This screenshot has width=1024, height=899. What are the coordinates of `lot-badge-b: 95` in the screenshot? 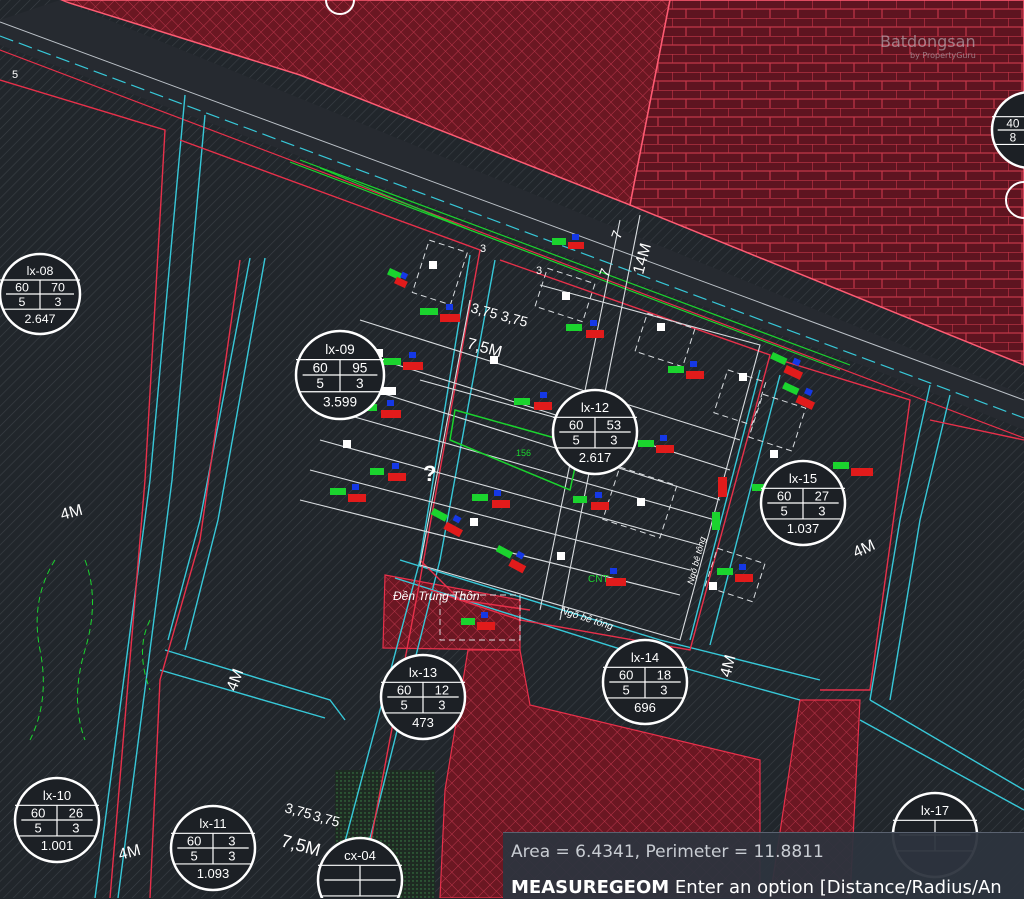 It's located at (359, 367).